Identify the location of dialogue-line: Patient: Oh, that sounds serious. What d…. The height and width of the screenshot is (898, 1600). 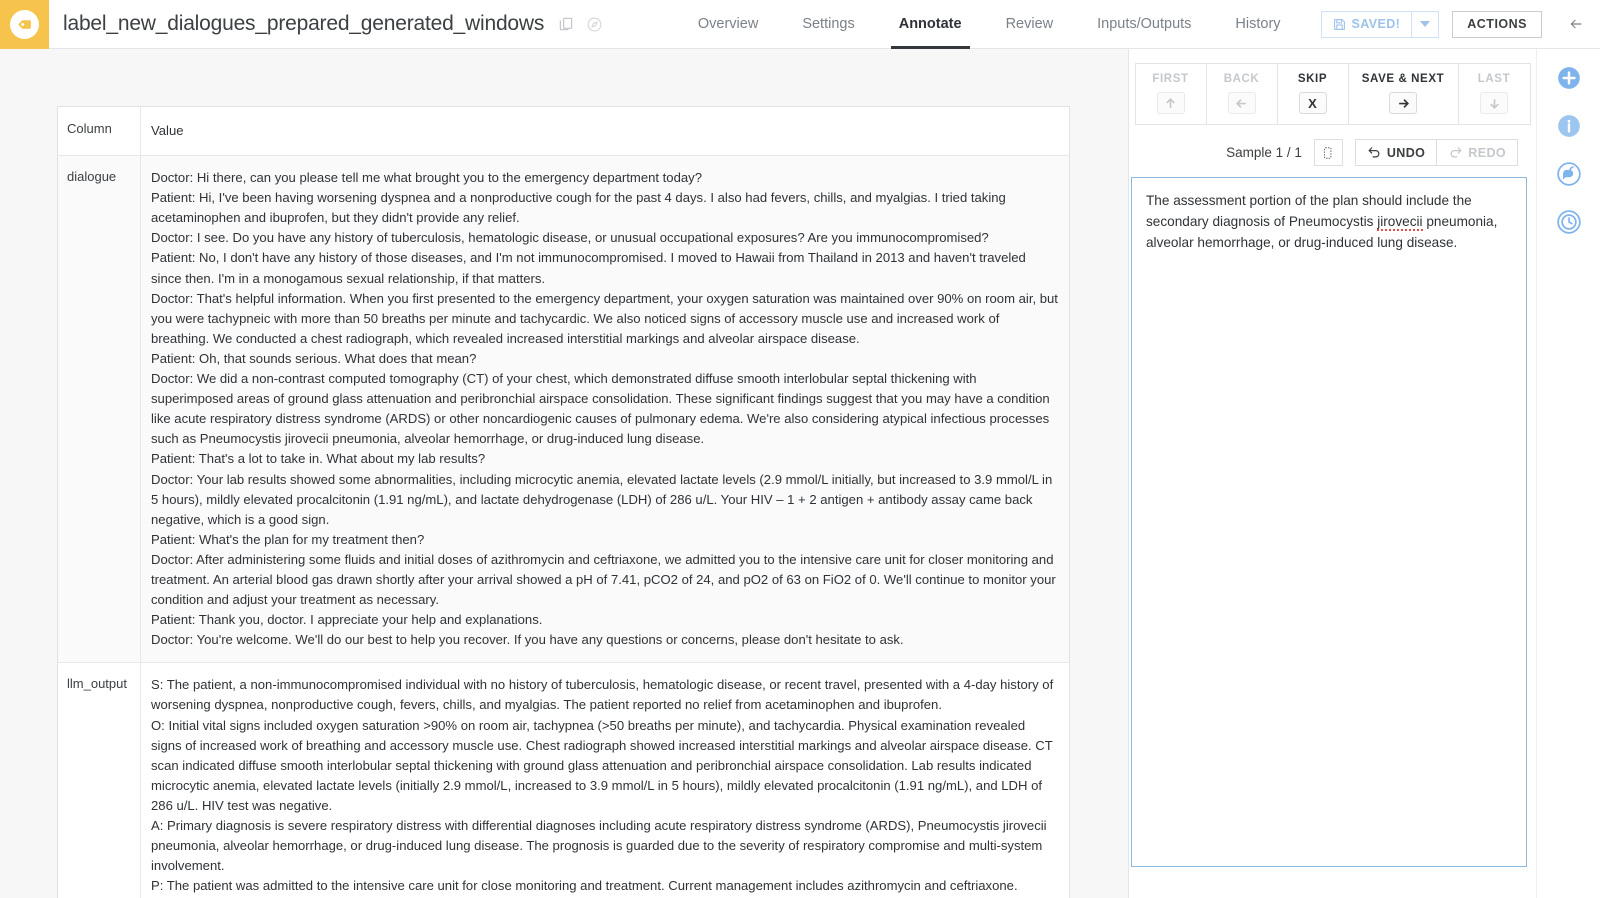
(314, 358).